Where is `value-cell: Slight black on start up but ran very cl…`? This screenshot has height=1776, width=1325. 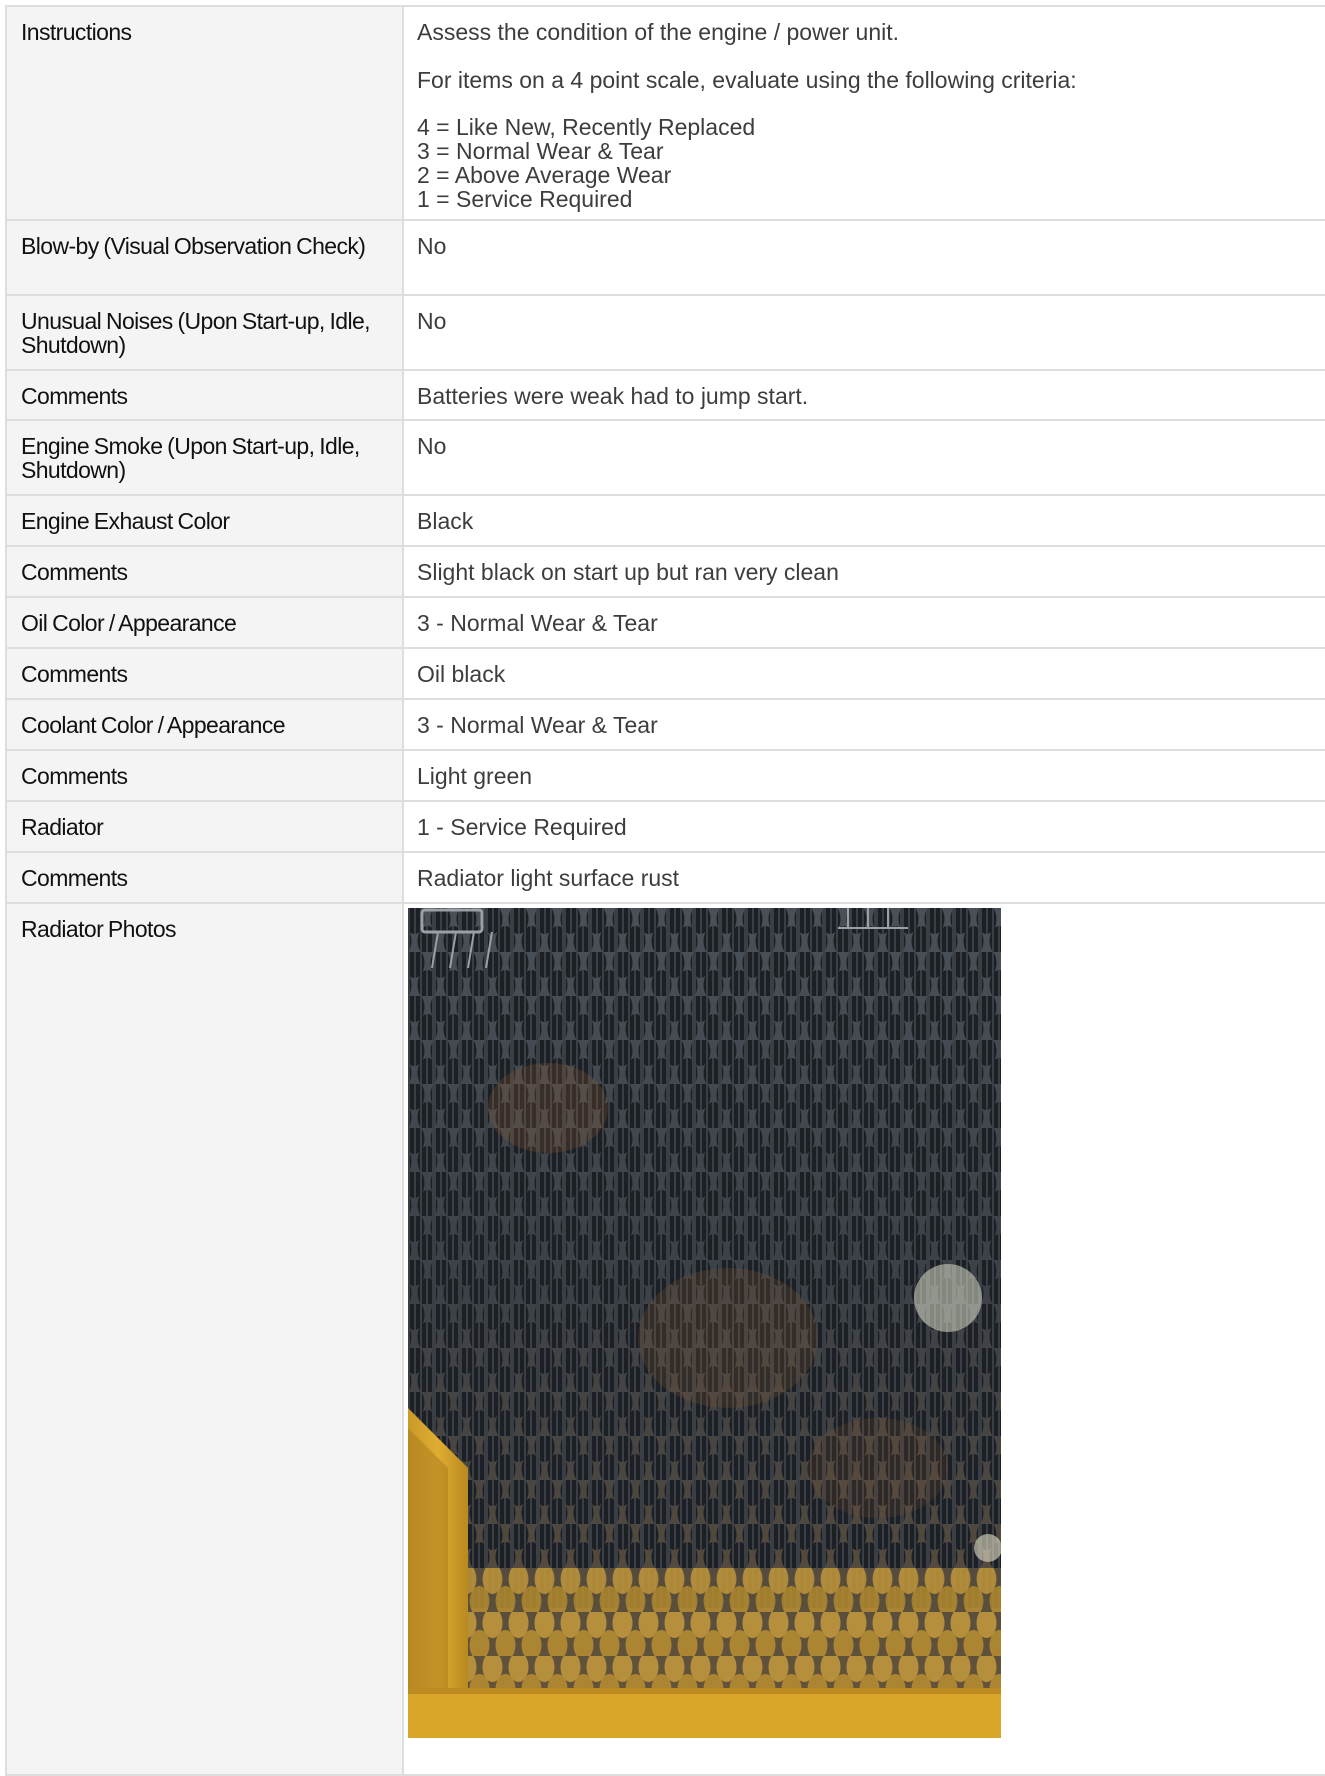 value-cell: Slight black on start up but ran very cl… is located at coordinates (863, 571).